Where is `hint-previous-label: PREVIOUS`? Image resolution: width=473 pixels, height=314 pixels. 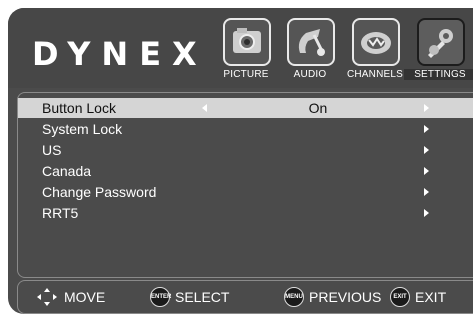
hint-previous-label: PREVIOUS is located at coordinates (345, 297).